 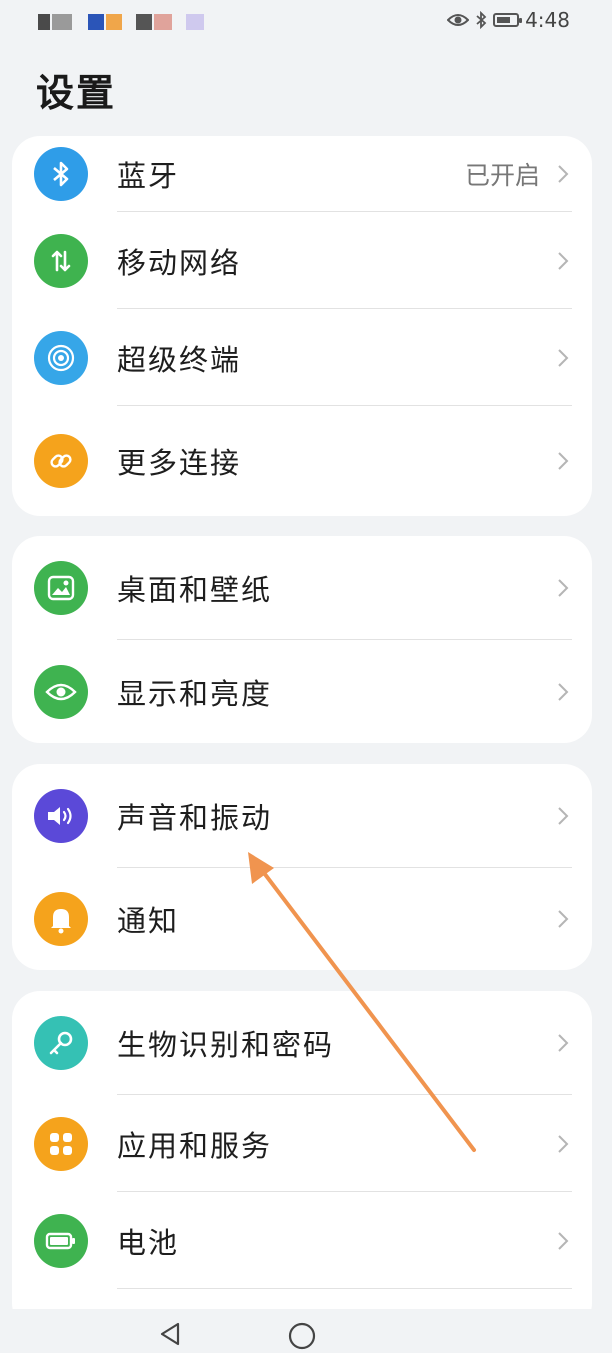 I want to click on key-icon, so click(x=61, y=1043).